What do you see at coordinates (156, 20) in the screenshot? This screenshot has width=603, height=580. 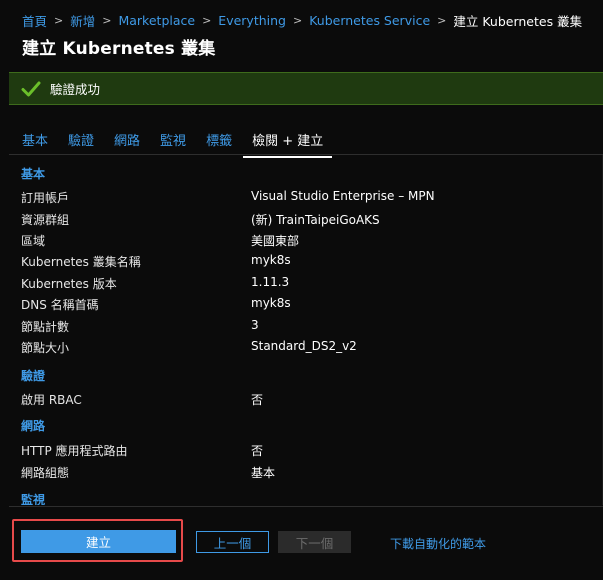 I see `breadcrumb-marketplace: Marketplace` at bounding box center [156, 20].